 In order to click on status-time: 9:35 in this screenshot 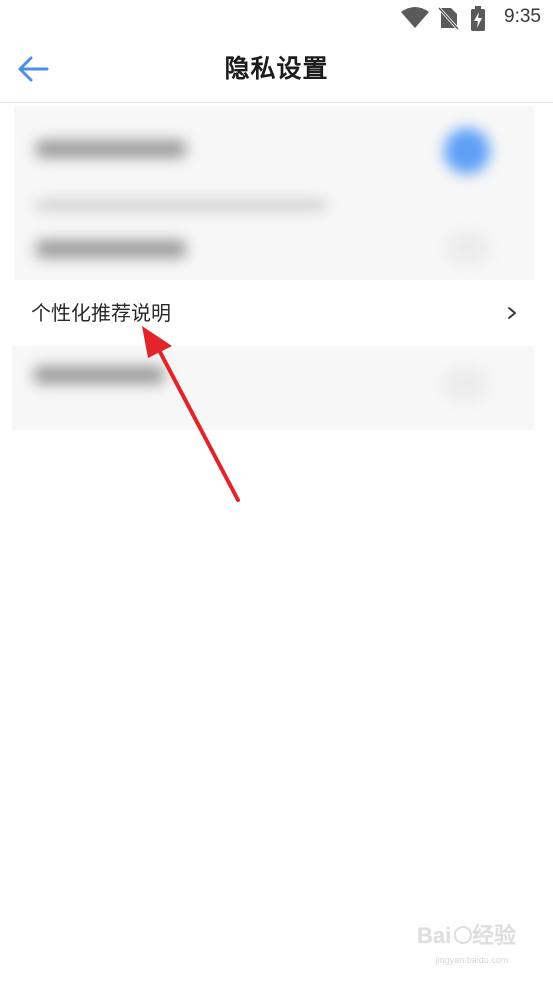, I will do `click(522, 16)`.